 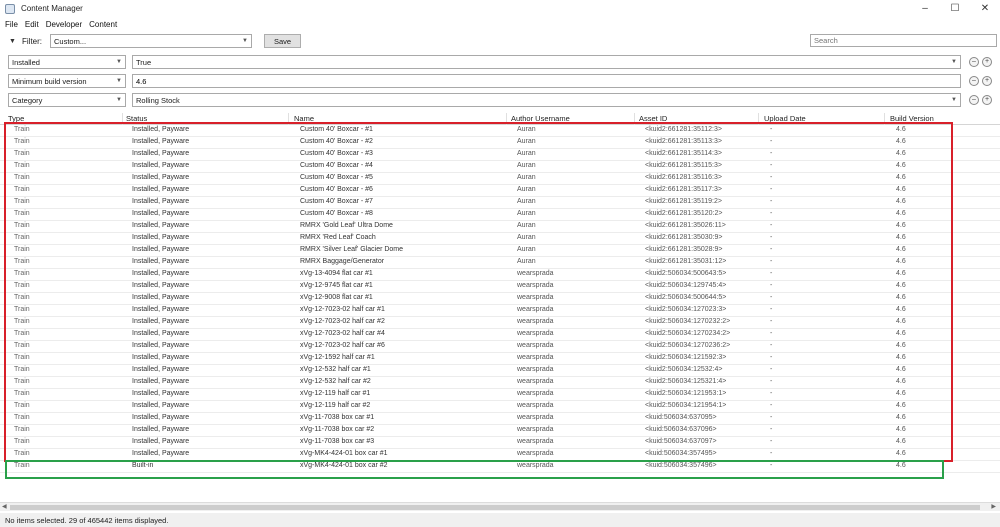 I want to click on menu-content: Content, so click(x=103, y=24).